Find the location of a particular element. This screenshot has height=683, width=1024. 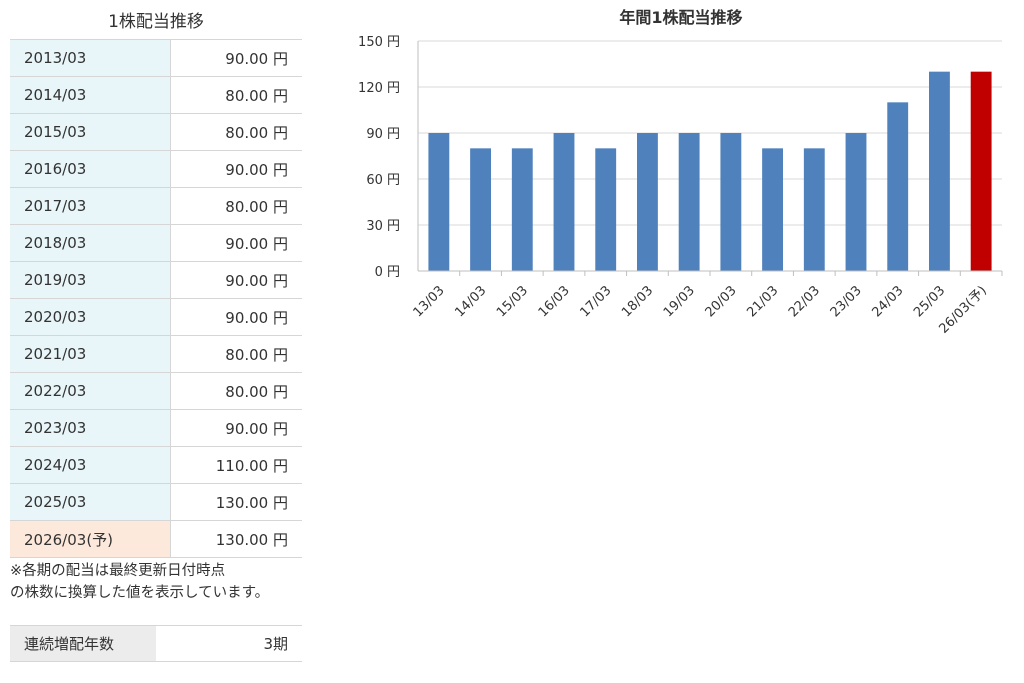

note-line-2: の株数に換算した値を表示しています。 is located at coordinates (140, 593).